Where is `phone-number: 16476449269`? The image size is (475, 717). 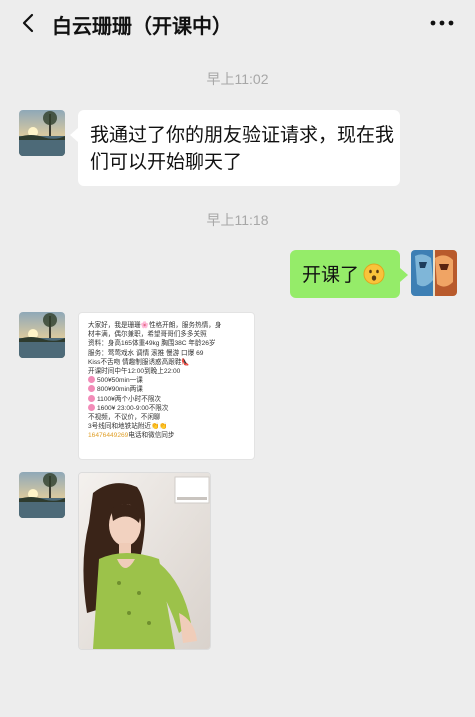
phone-number: 16476449269 is located at coordinates (108, 436).